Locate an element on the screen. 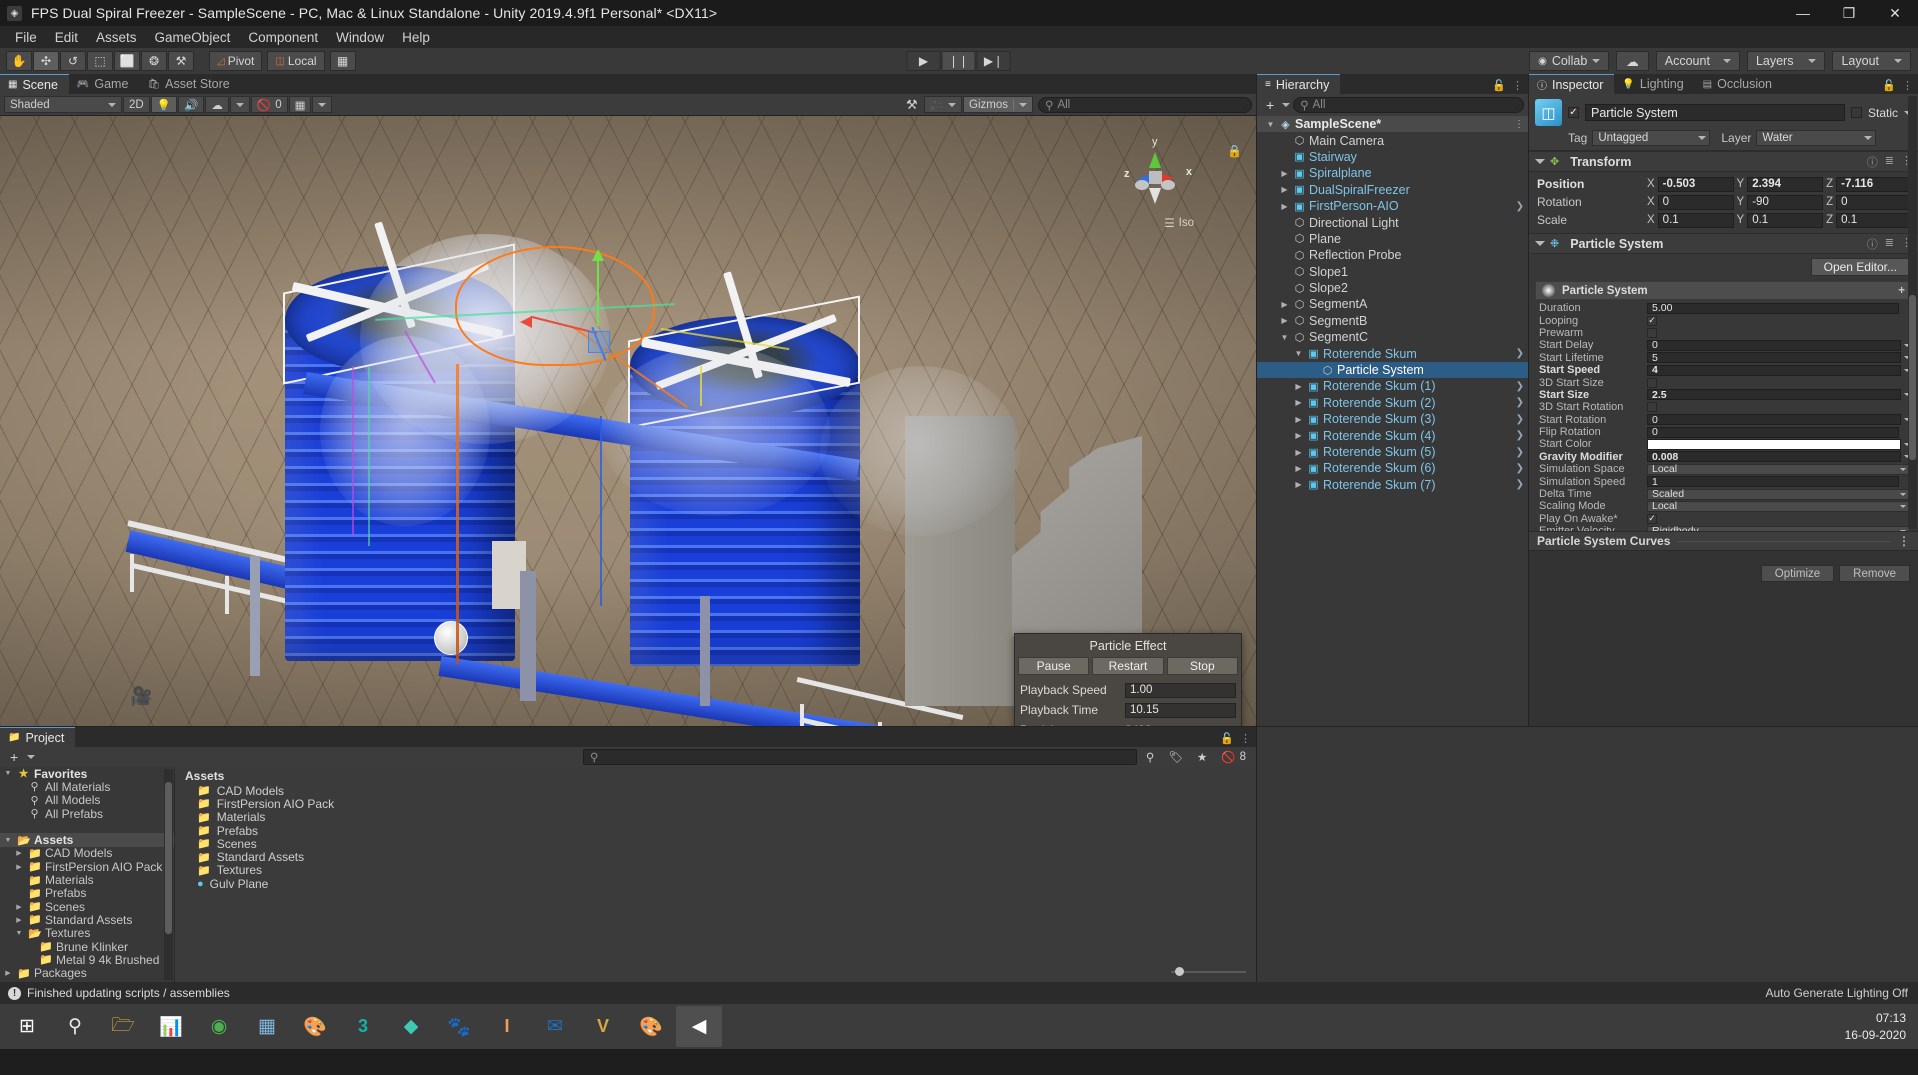 This screenshot has height=1075, width=1918. outlook-app: ✉ is located at coordinates (555, 1026).